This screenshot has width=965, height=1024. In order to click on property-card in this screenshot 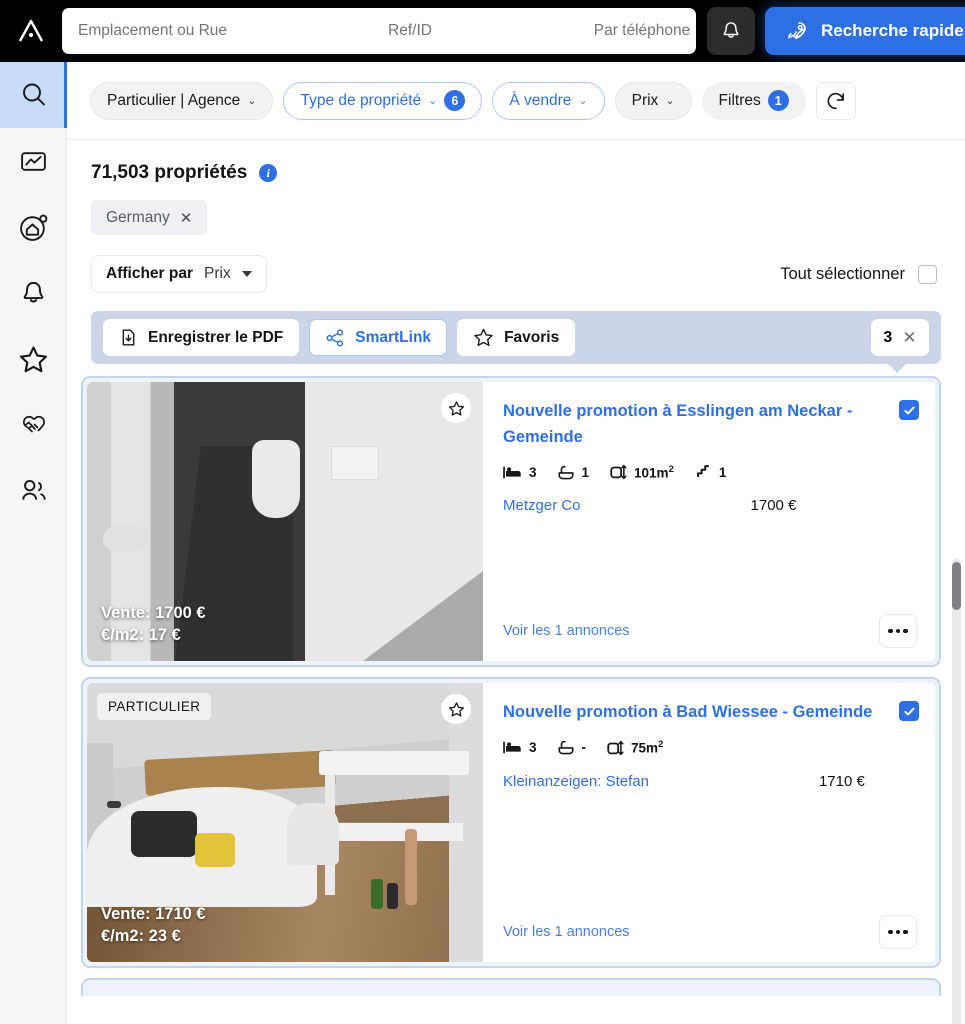, I will do `click(511, 987)`.